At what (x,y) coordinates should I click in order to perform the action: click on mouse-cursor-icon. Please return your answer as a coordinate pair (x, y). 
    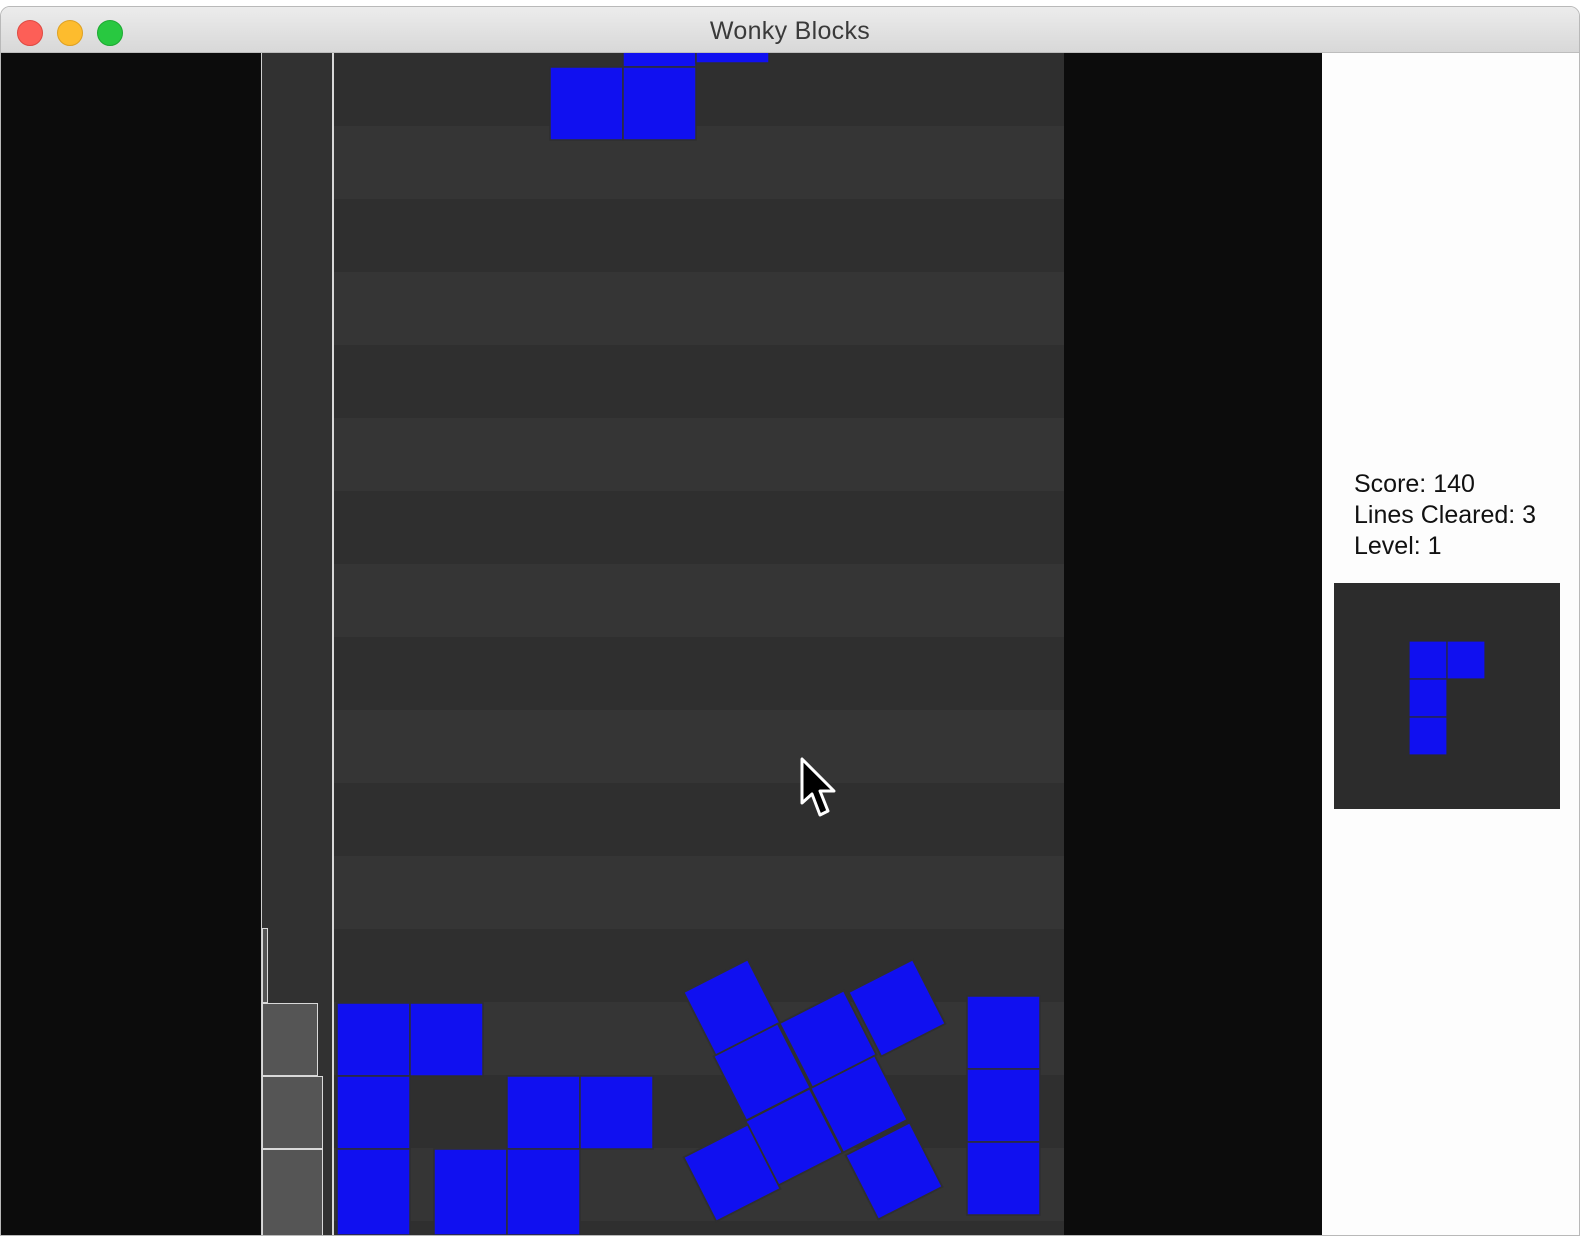
    Looking at the image, I should click on (818, 787).